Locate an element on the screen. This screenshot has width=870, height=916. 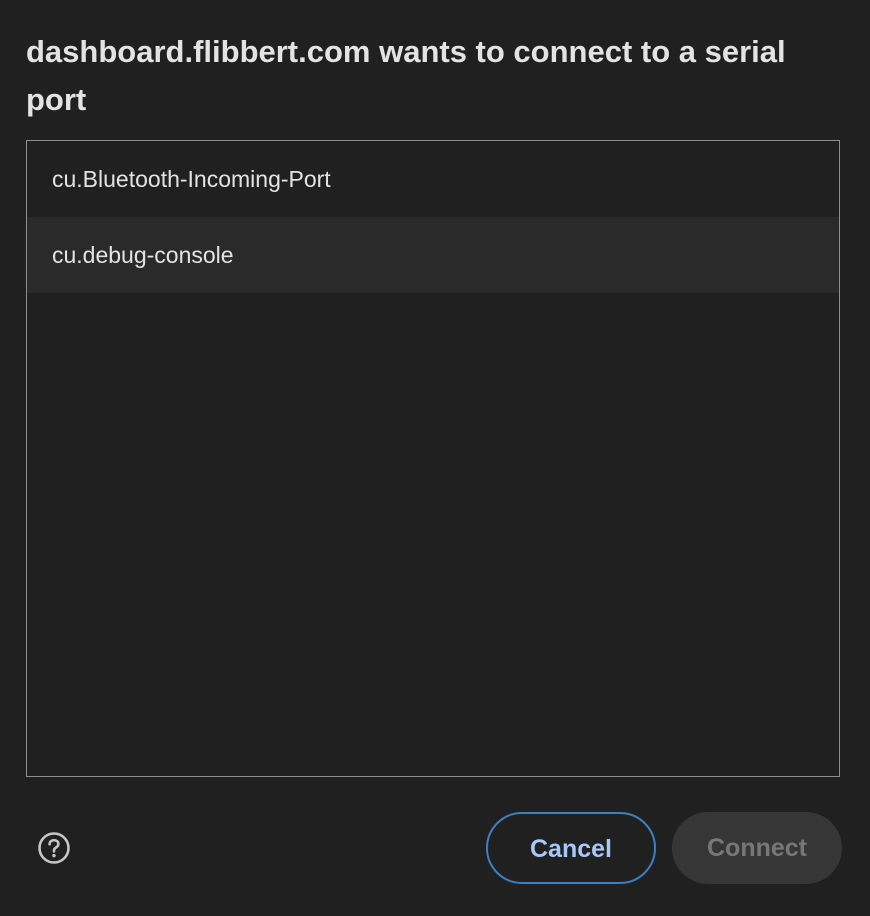
cancel-button: Cancel is located at coordinates (571, 848).